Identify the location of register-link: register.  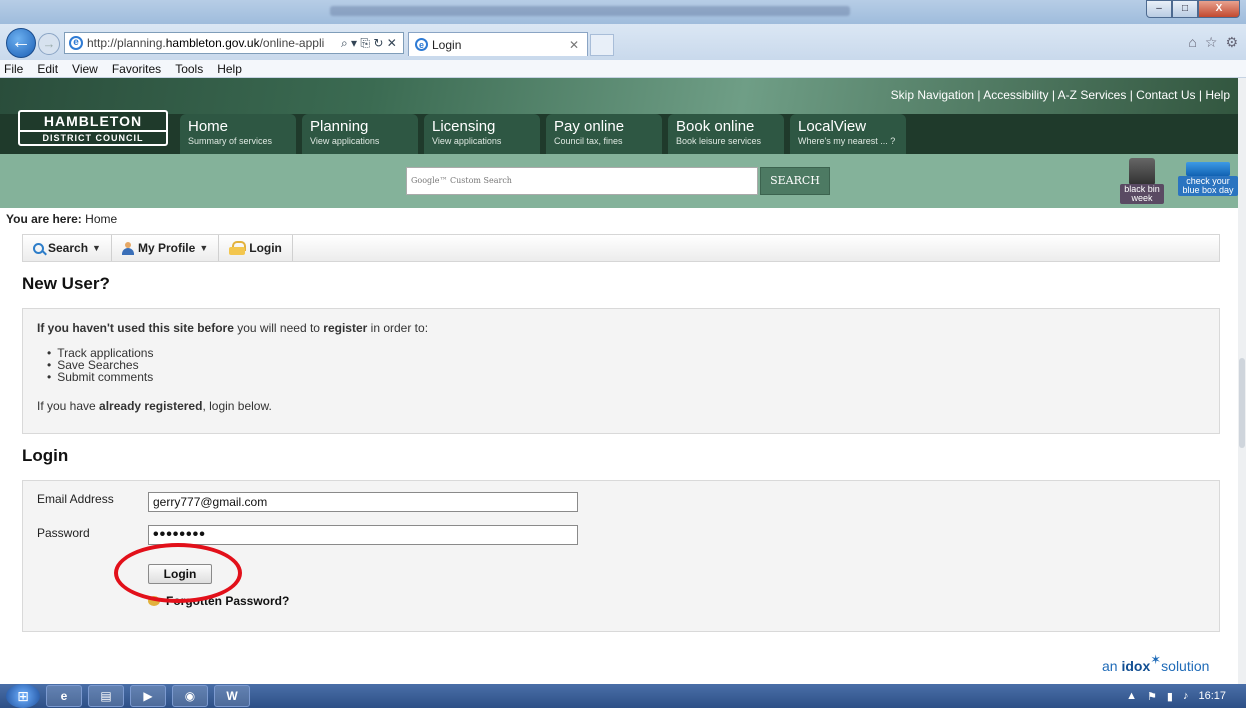
(345, 328).